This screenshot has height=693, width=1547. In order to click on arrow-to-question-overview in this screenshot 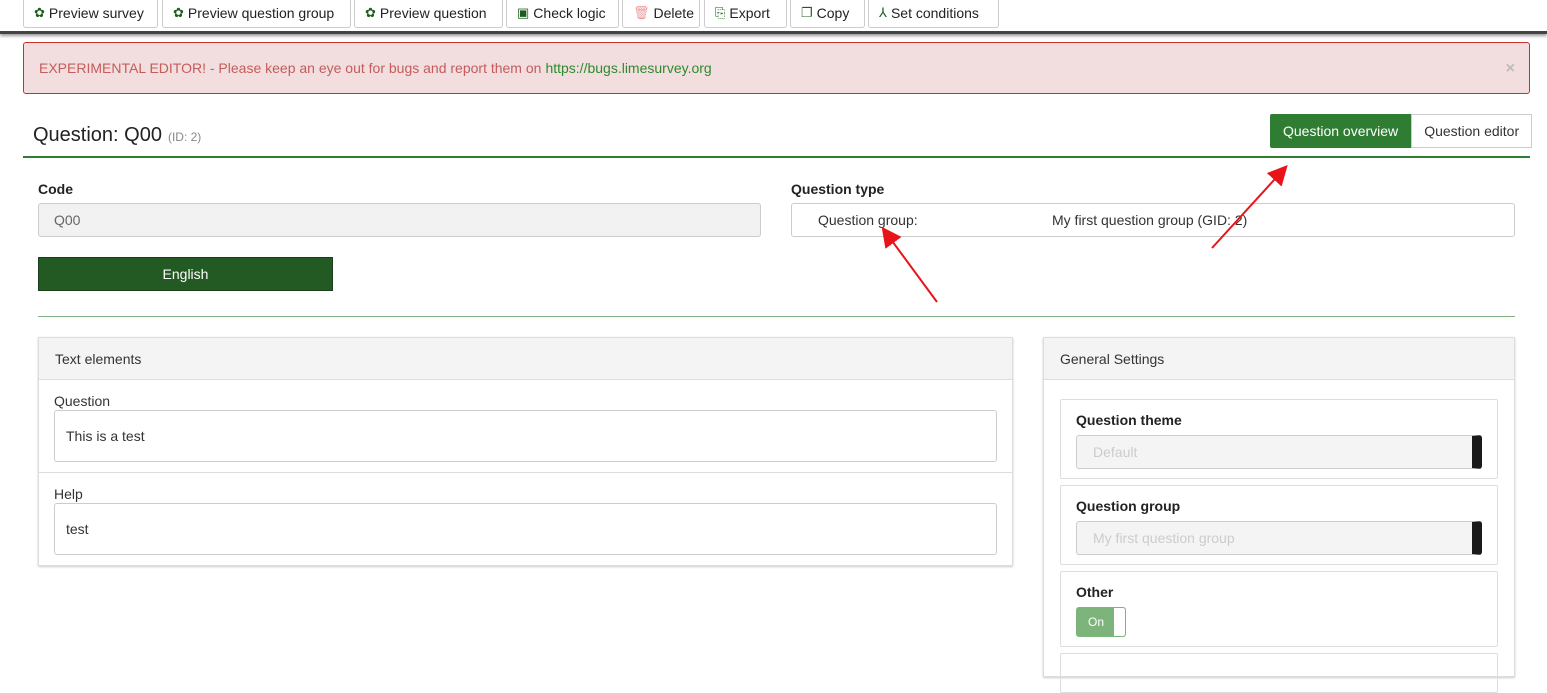, I will do `click(1249, 207)`.